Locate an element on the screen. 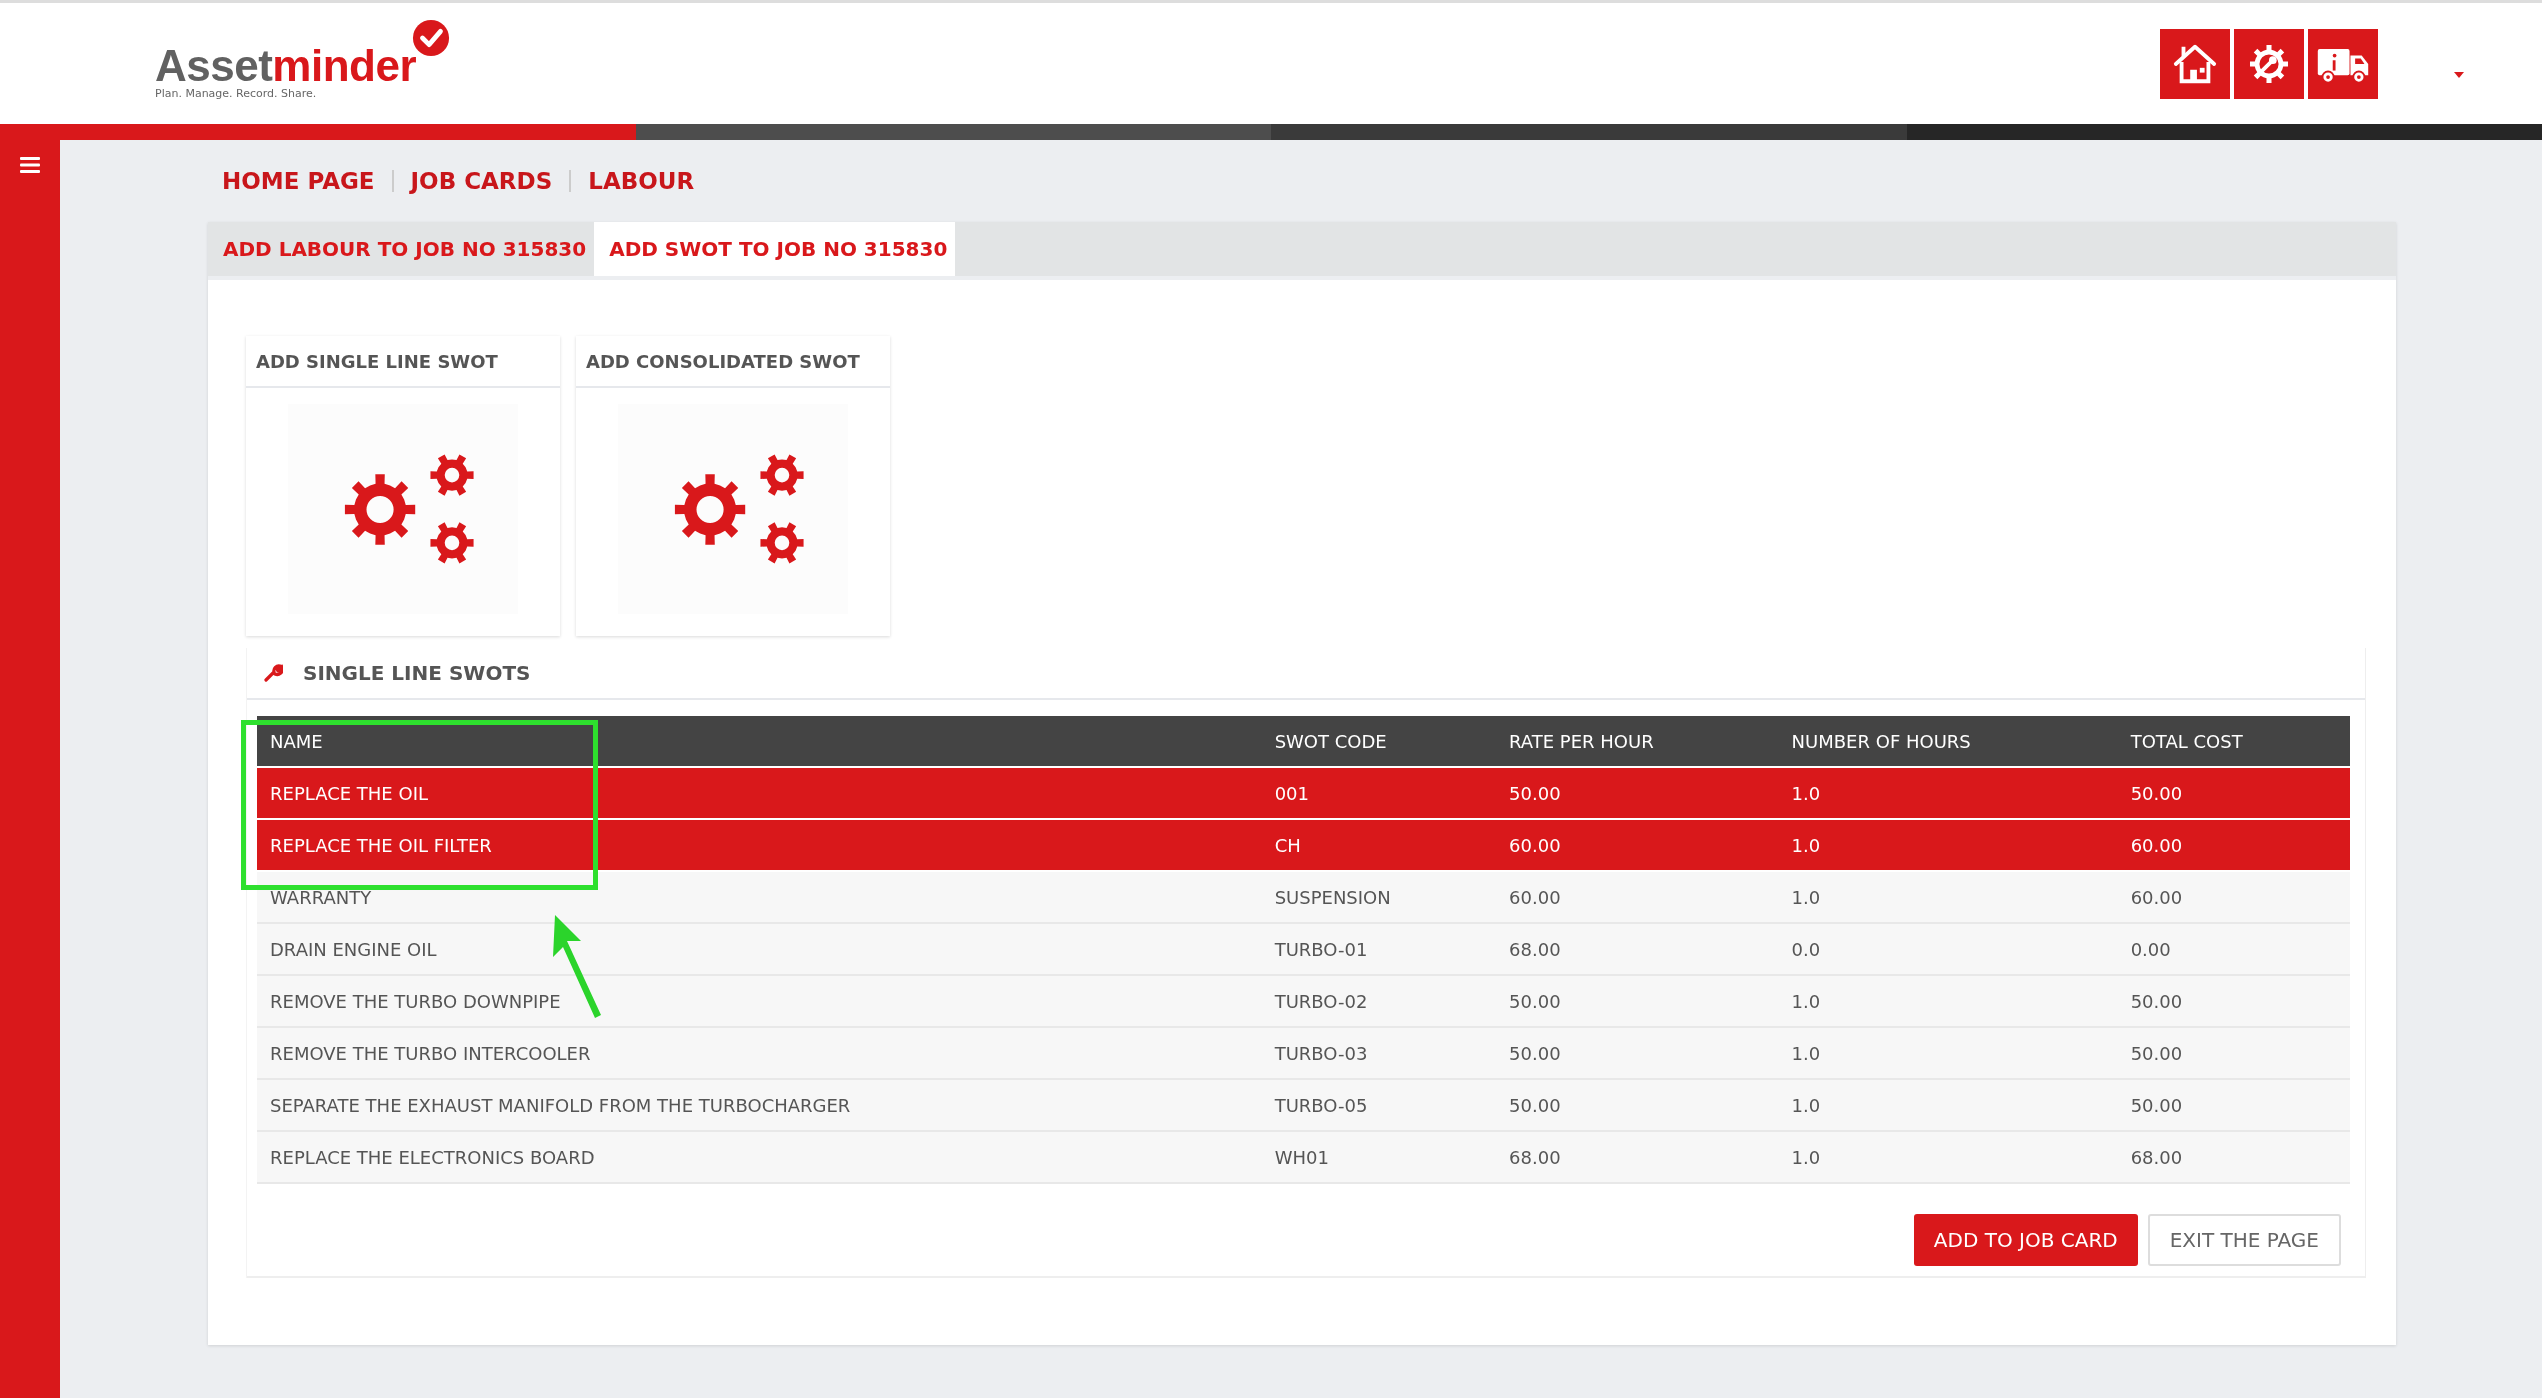 Image resolution: width=2542 pixels, height=1398 pixels. truck-info-button is located at coordinates (2343, 63).